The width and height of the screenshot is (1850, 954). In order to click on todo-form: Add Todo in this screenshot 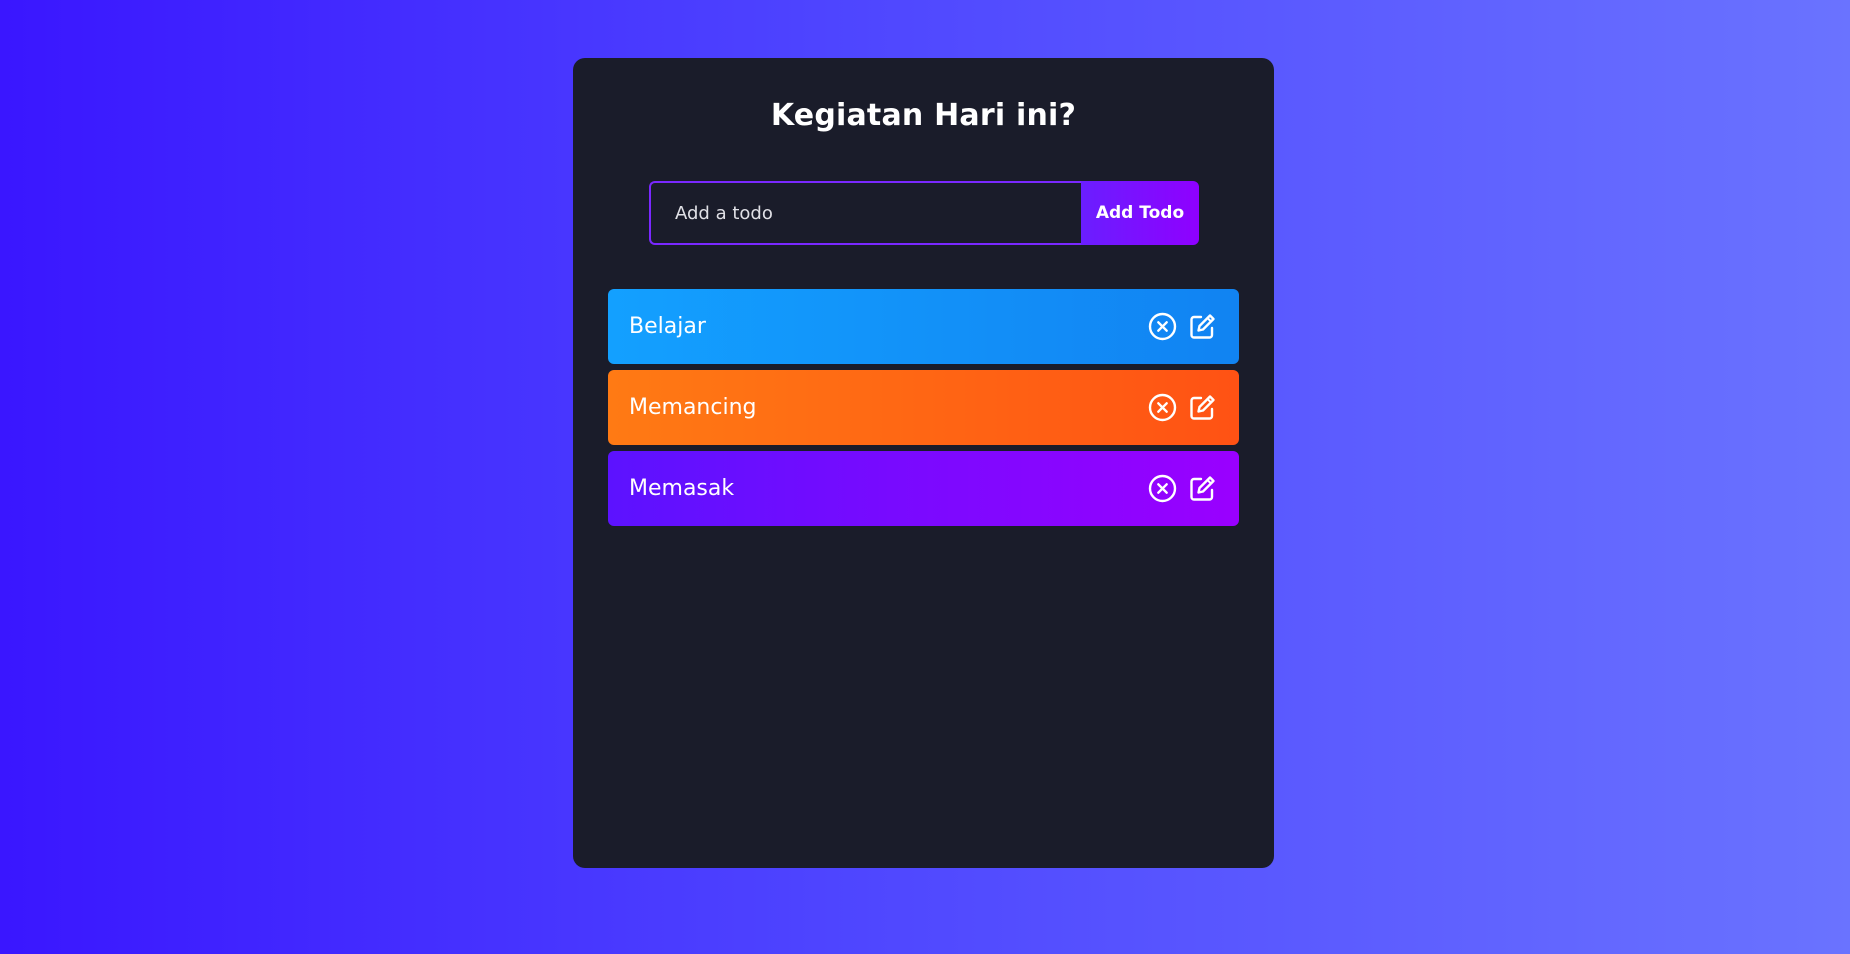, I will do `click(924, 213)`.